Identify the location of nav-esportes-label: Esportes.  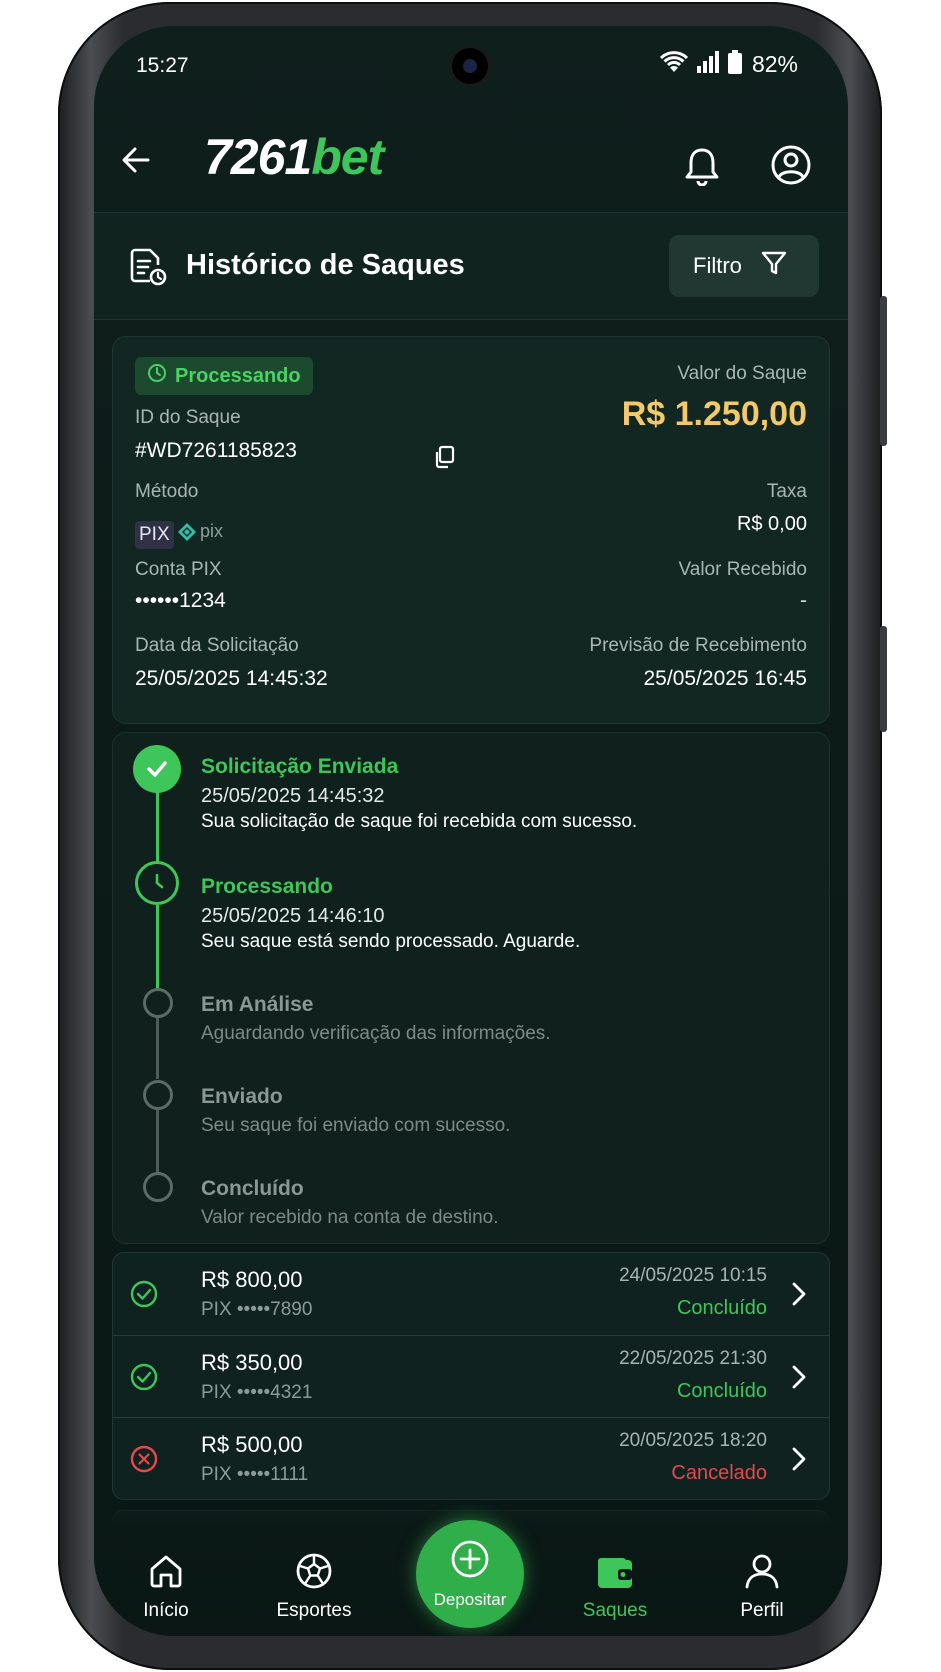
(314, 1610).